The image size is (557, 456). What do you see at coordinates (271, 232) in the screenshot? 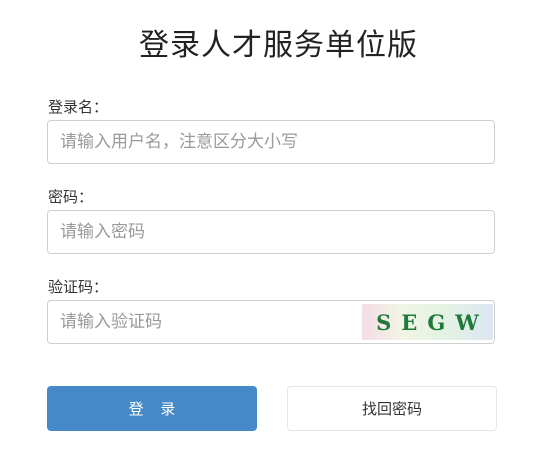
I see `password-input` at bounding box center [271, 232].